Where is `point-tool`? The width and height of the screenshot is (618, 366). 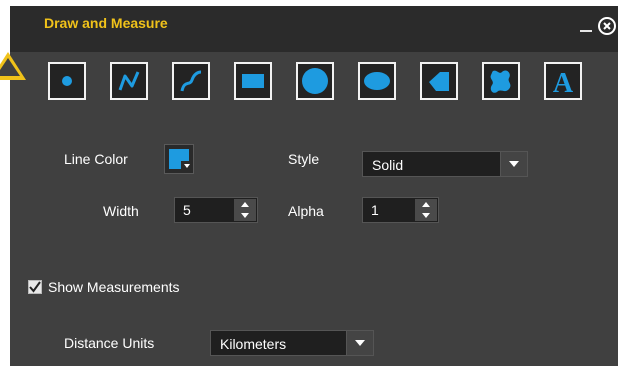 point-tool is located at coordinates (67, 81).